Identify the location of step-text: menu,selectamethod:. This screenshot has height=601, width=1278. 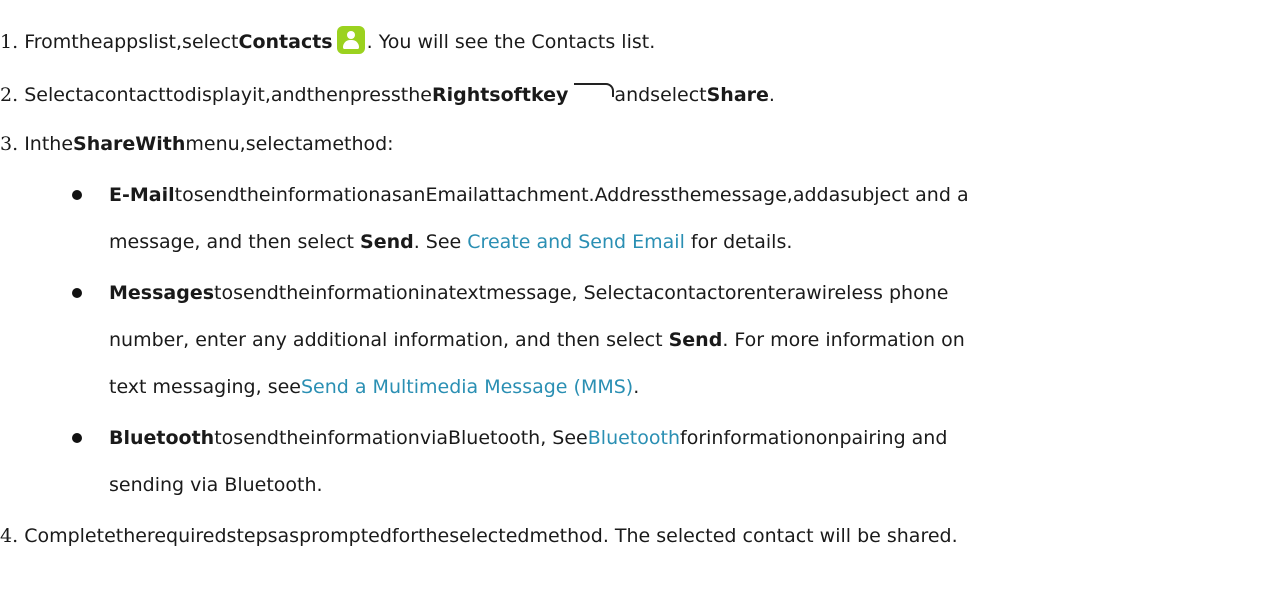
(289, 144).